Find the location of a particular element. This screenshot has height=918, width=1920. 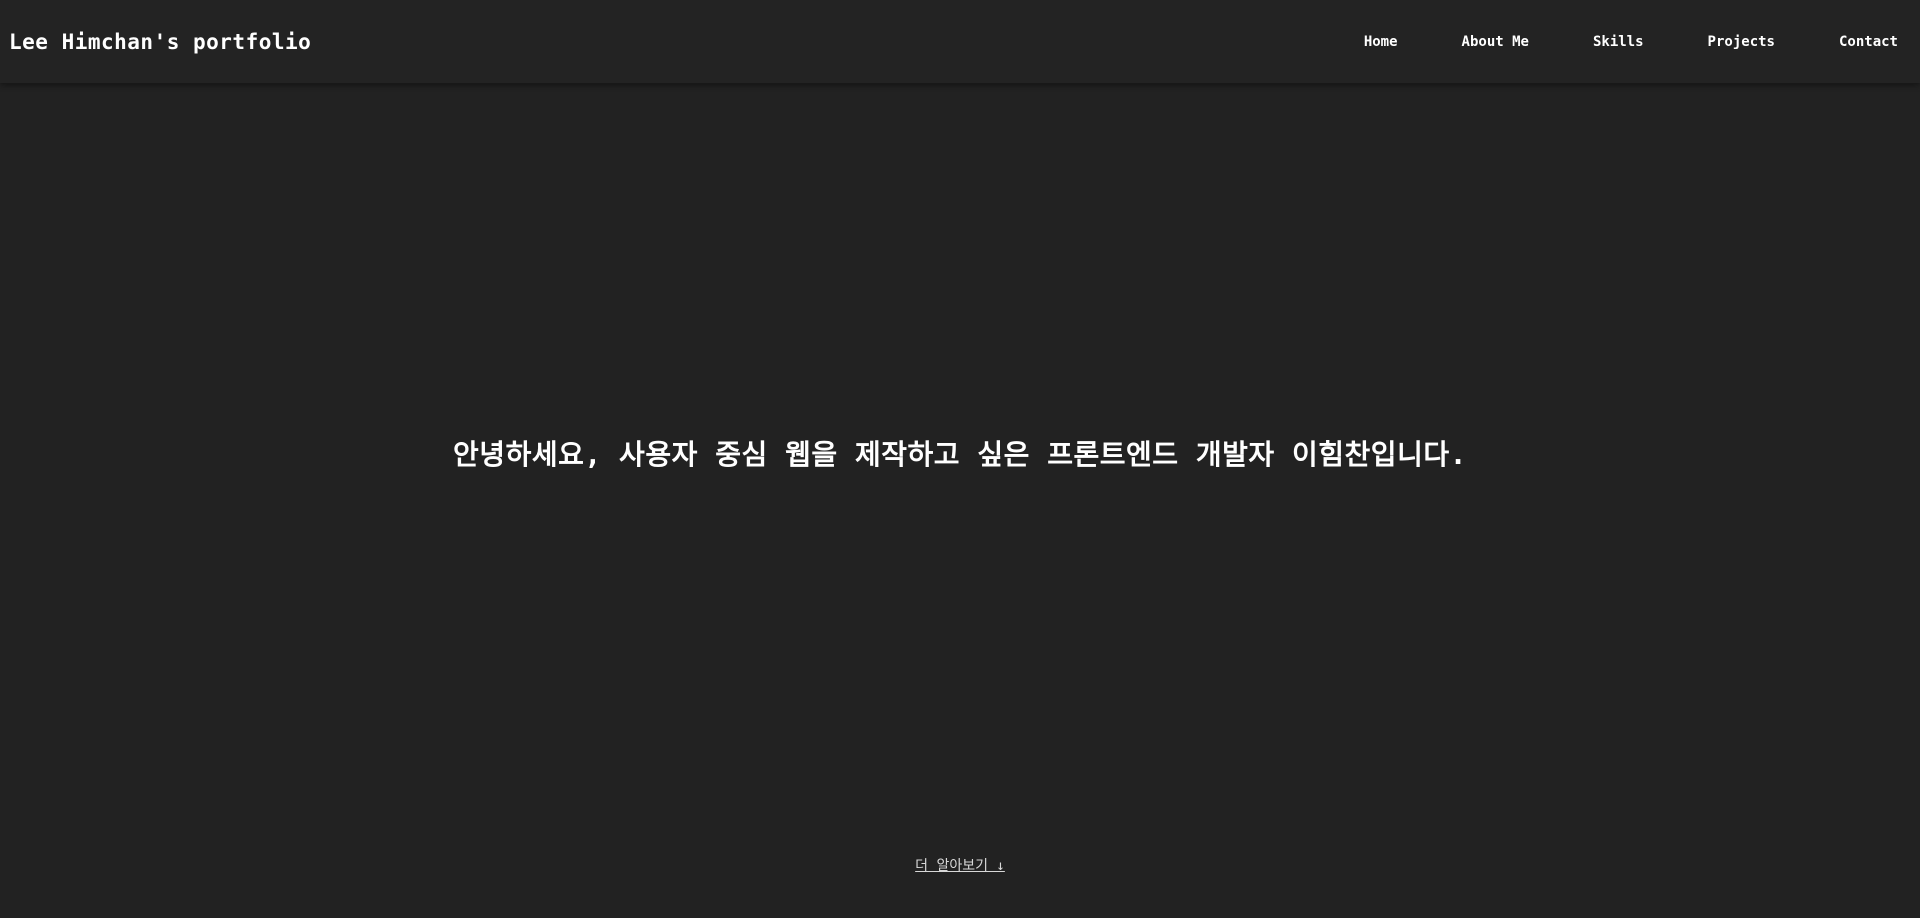

more-link-container: 더 알아보기 ↓ is located at coordinates (960, 865).